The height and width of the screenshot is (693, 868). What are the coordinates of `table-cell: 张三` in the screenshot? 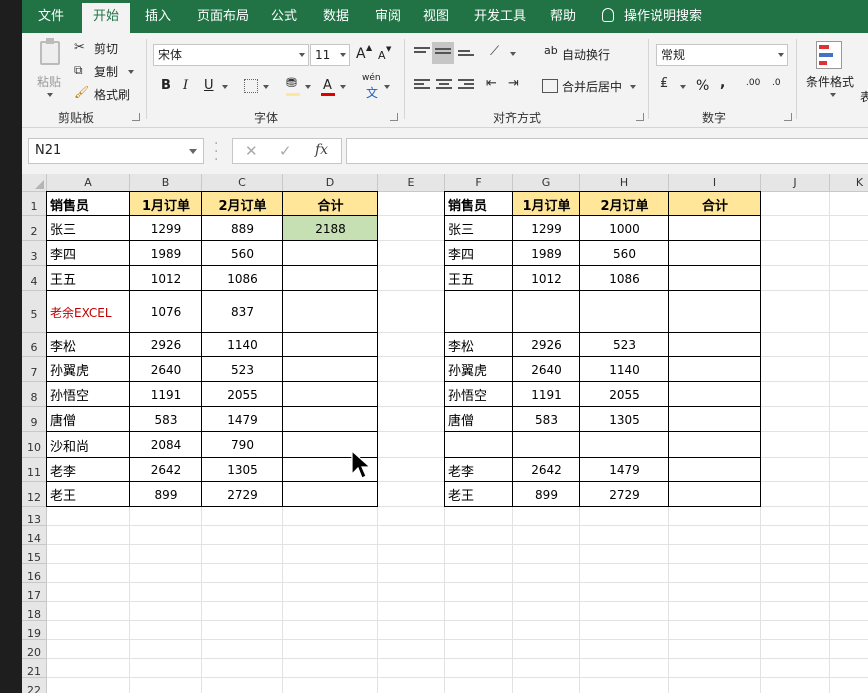 It's located at (88, 228).